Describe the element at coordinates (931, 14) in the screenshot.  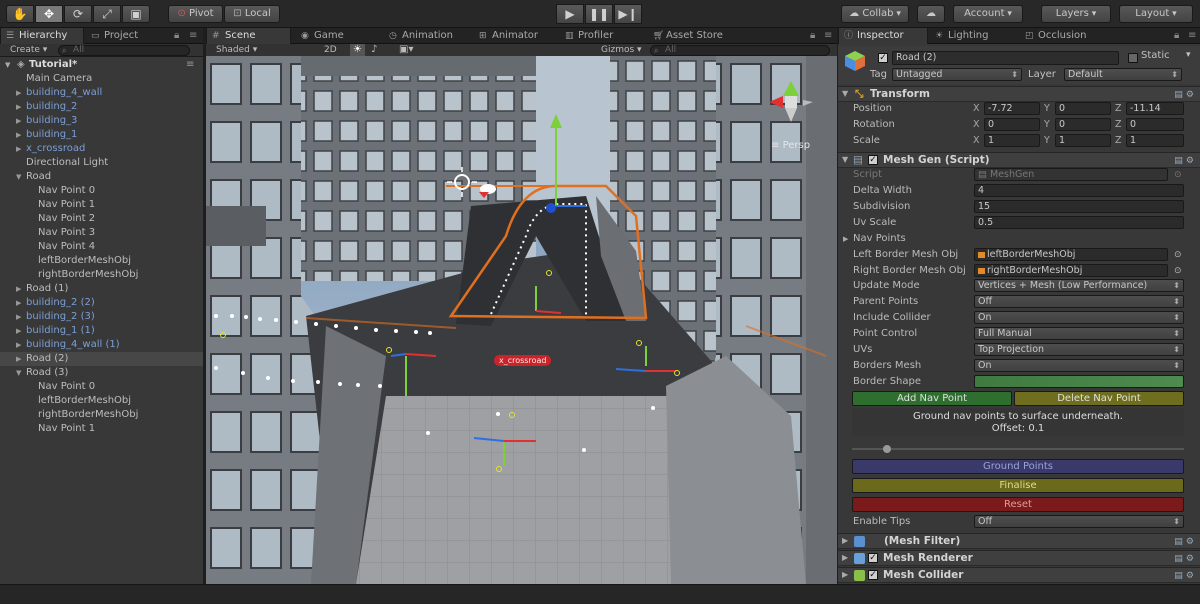
I see `cloud-button: ☁` at that location.